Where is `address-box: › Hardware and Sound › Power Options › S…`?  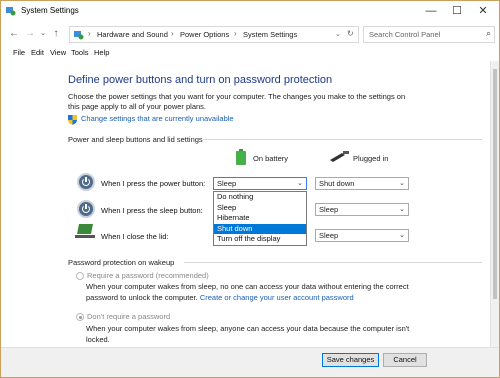
address-box: › Hardware and Sound › Power Options › S… is located at coordinates (214, 34).